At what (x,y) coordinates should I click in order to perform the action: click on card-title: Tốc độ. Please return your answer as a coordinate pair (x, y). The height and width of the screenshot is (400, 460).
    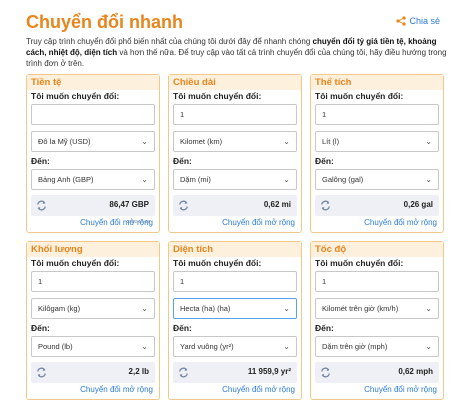
    Looking at the image, I should click on (377, 249).